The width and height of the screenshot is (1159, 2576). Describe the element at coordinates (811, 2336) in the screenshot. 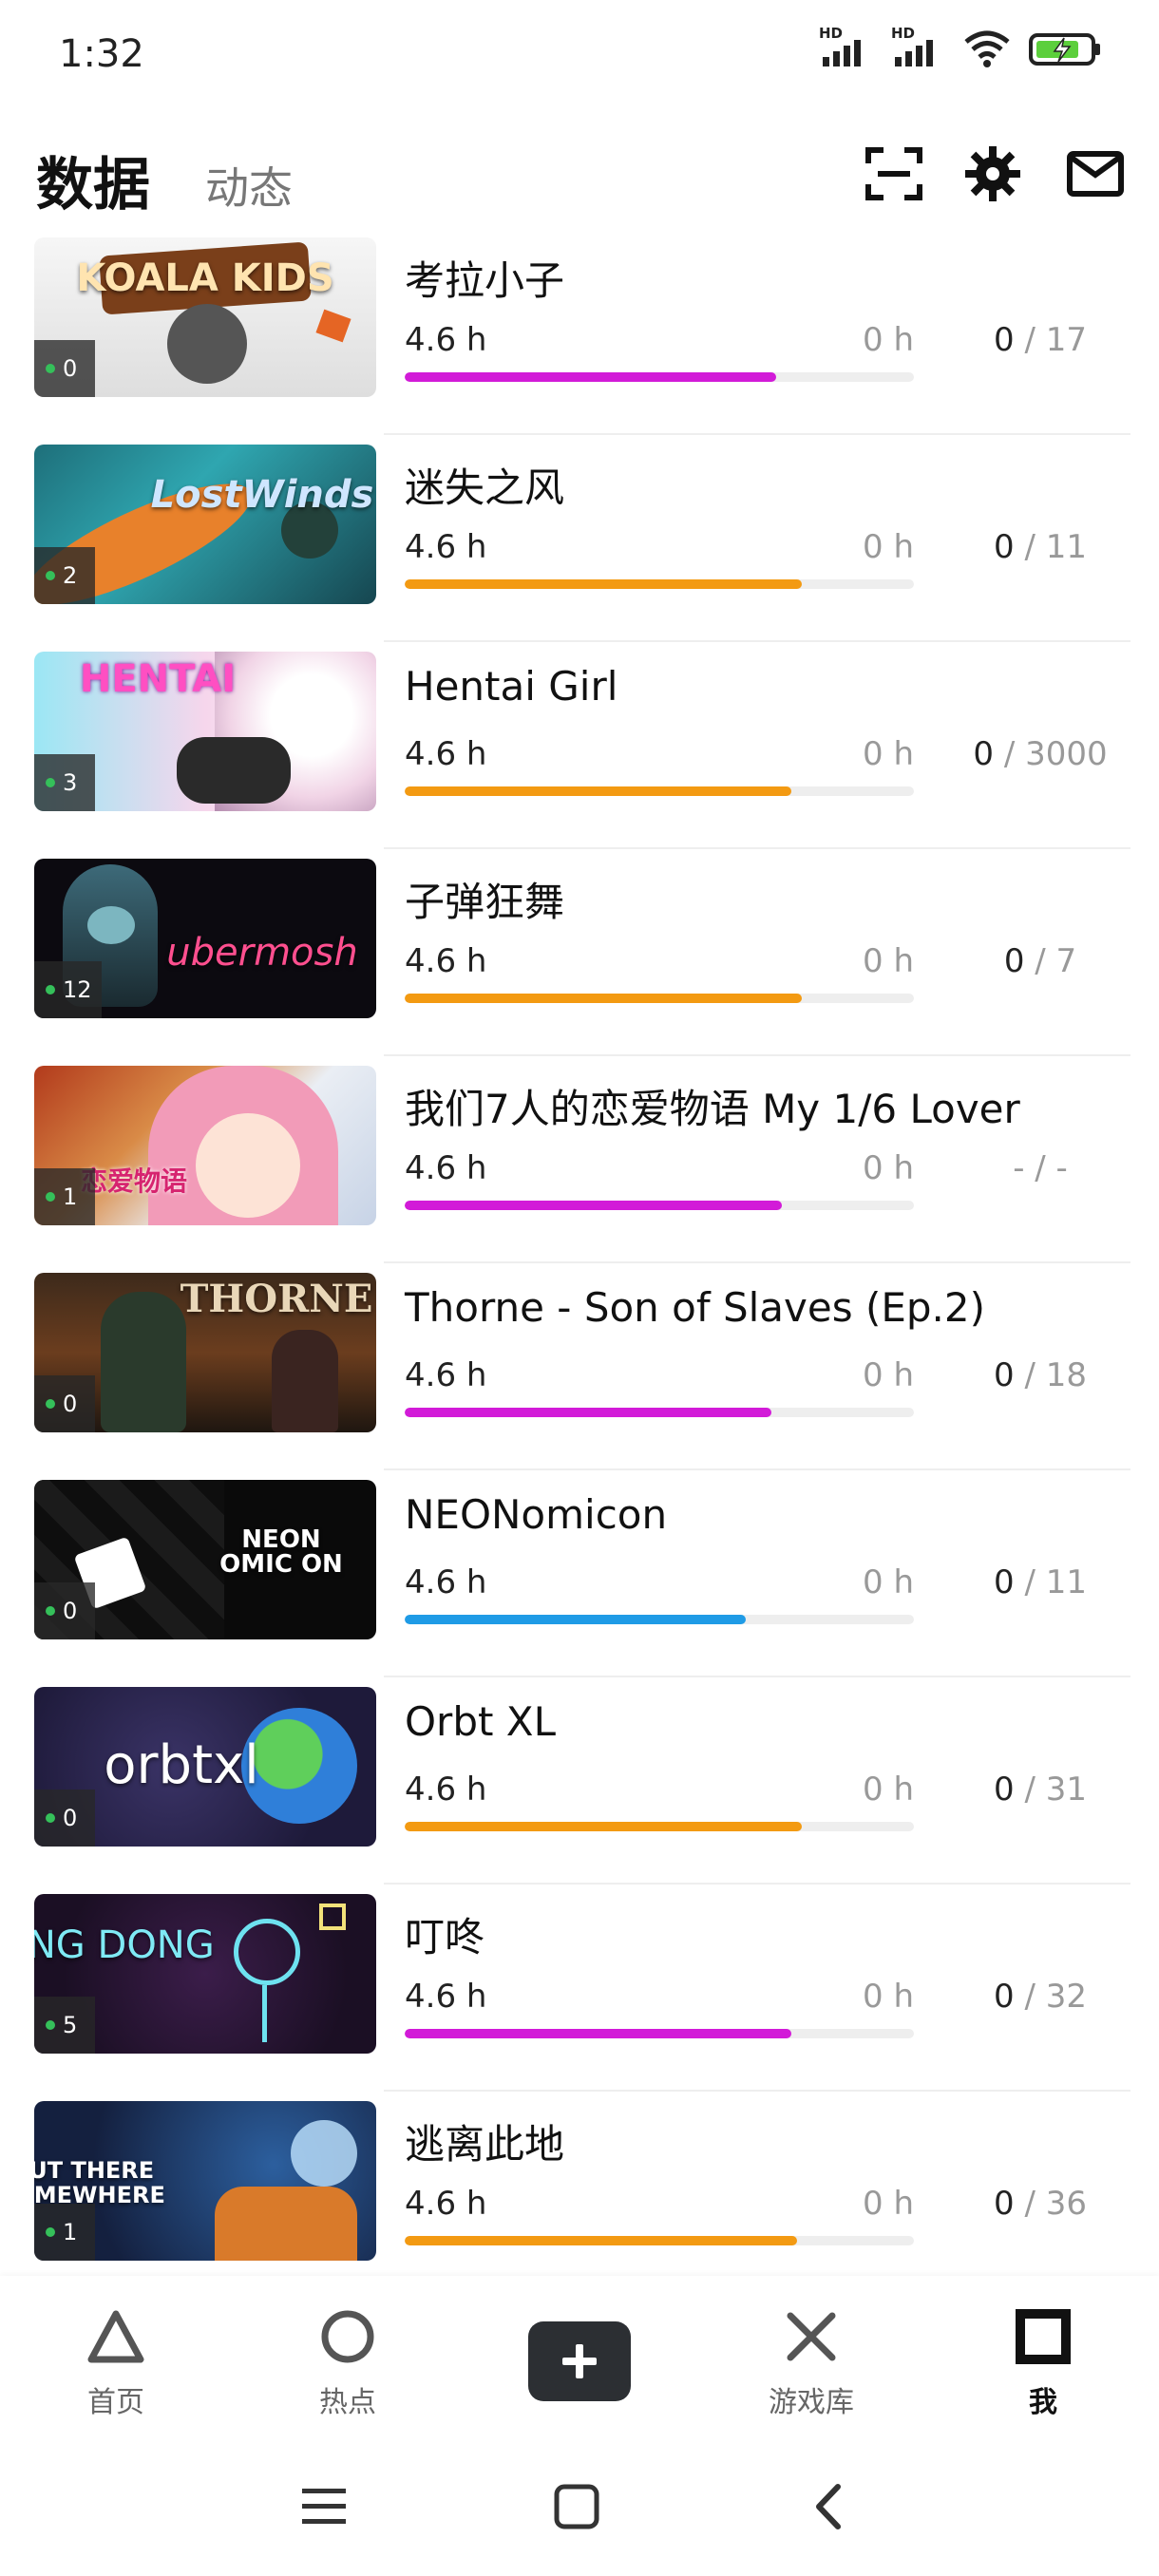

I see `cross-icon` at that location.